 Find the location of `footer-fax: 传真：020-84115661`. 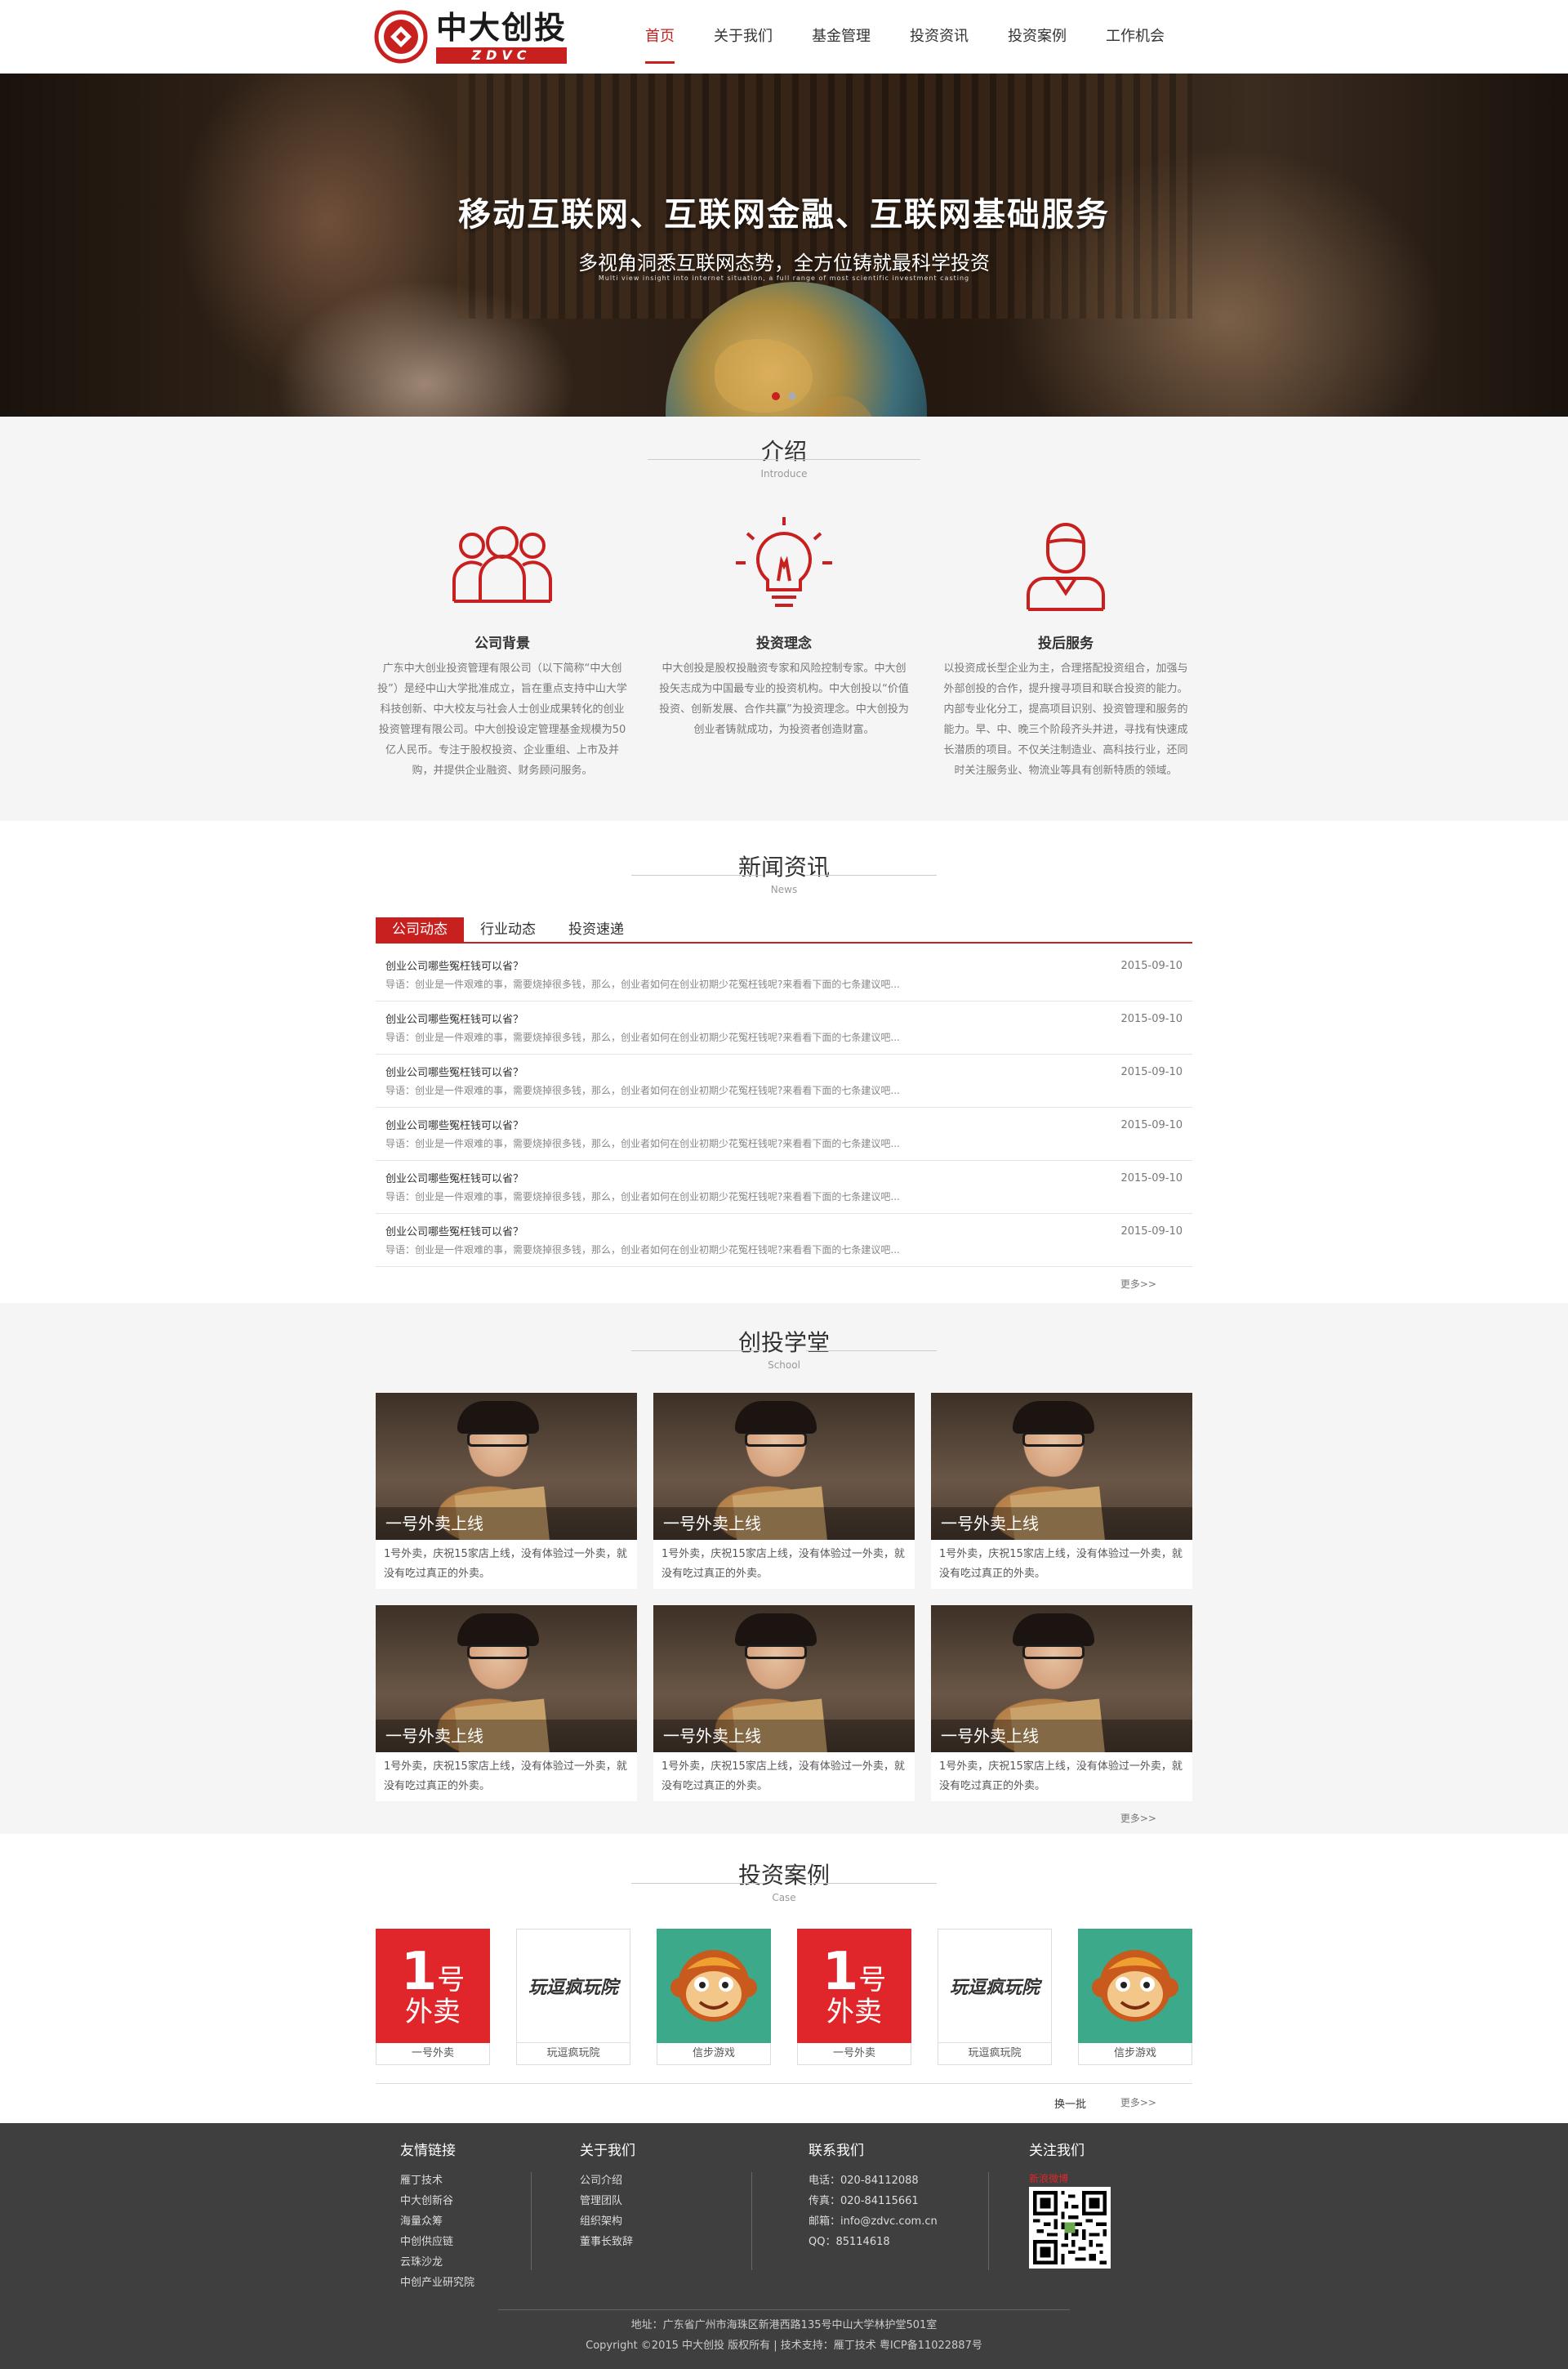

footer-fax: 传真：020-84115661 is located at coordinates (863, 2201).